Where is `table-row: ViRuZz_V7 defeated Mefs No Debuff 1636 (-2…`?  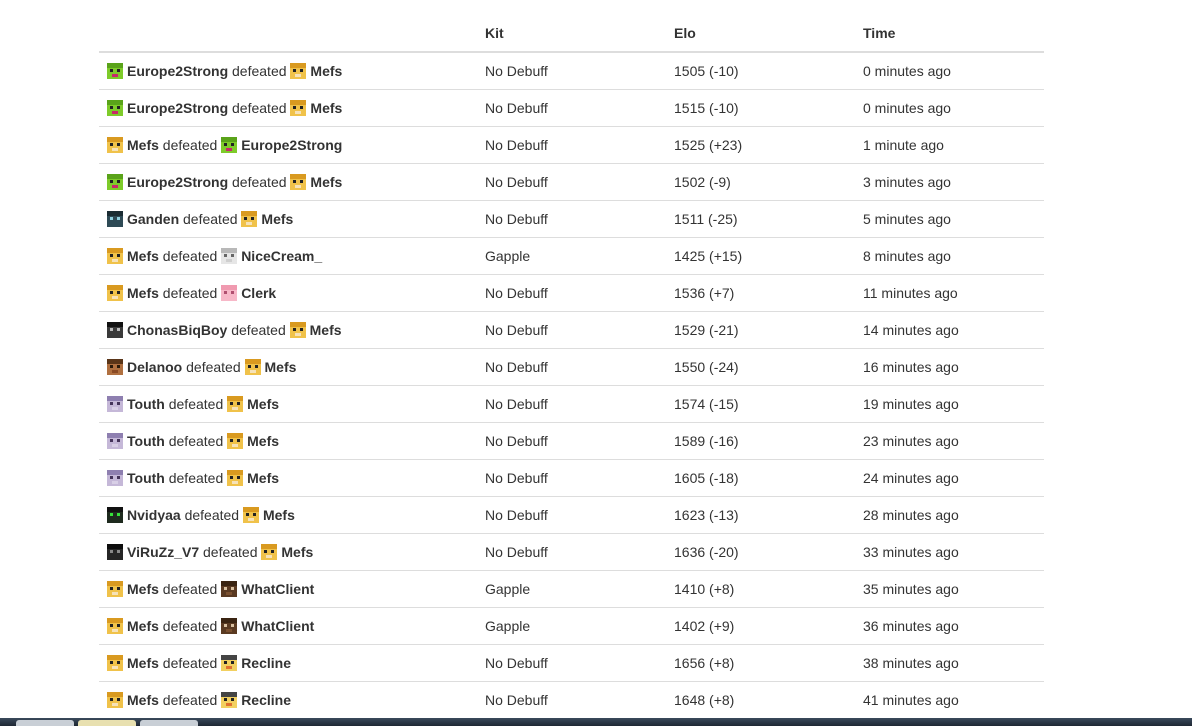 table-row: ViRuZz_V7 defeated Mefs No Debuff 1636 (-2… is located at coordinates (571, 552).